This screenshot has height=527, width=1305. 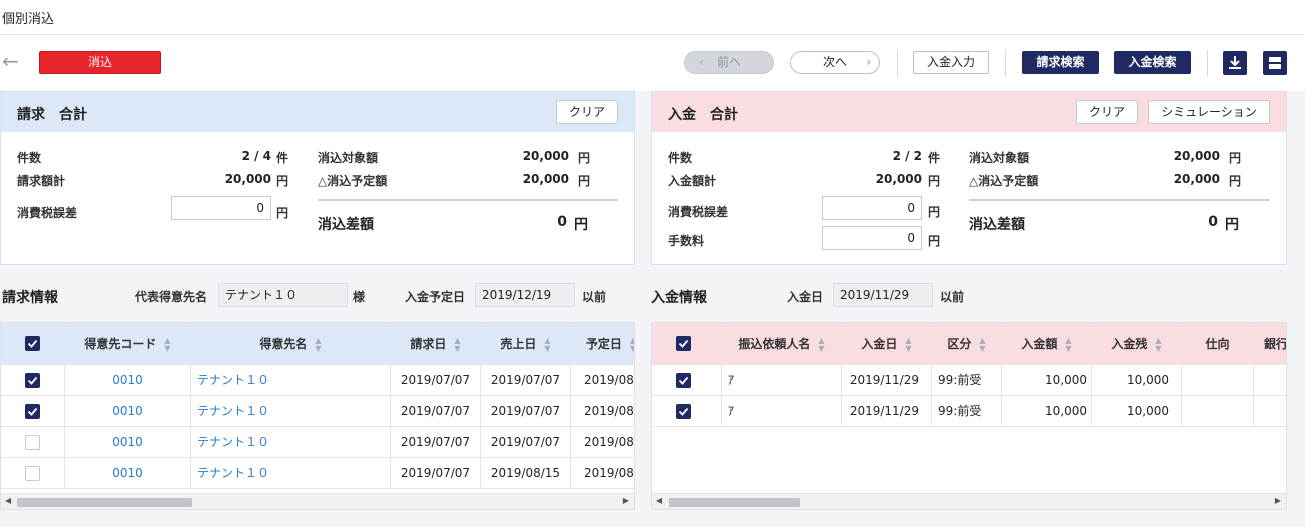 I want to click on fee-input: 0, so click(x=872, y=238).